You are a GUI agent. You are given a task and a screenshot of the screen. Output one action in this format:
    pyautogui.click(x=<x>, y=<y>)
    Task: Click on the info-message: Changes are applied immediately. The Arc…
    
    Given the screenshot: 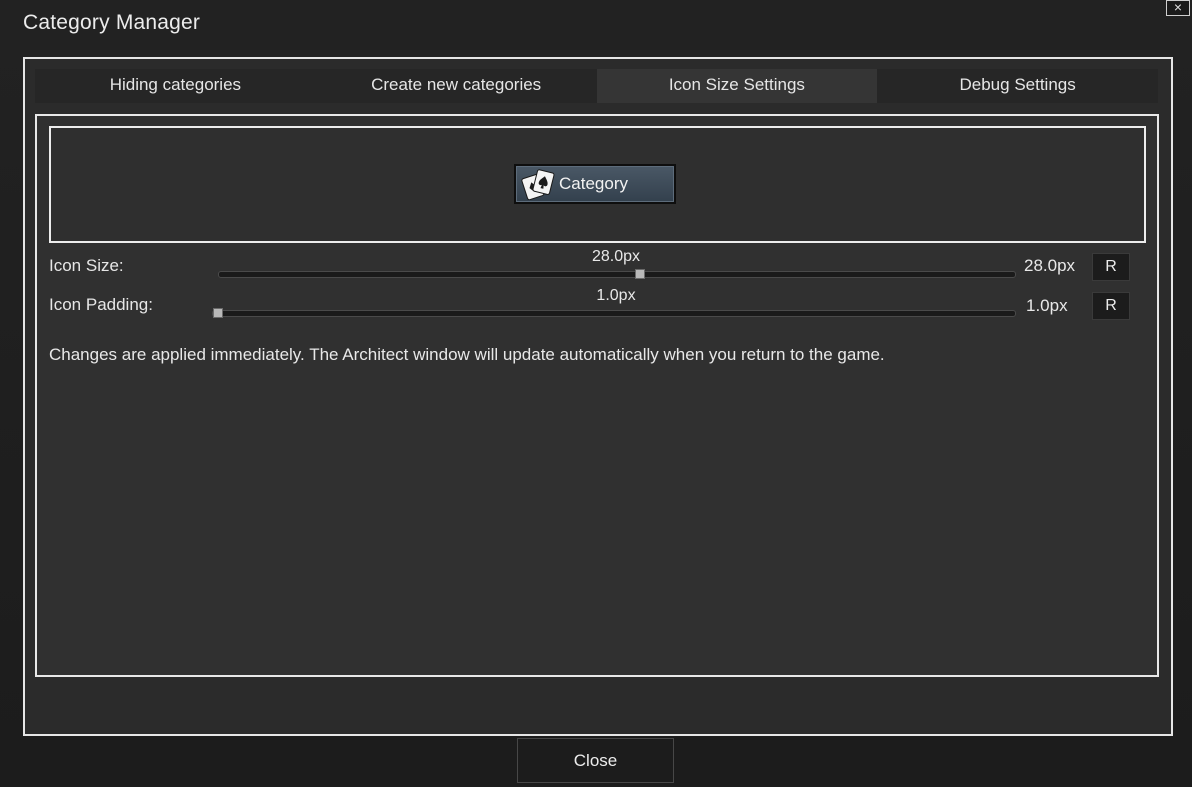 What is the action you would take?
    pyautogui.click(x=467, y=354)
    